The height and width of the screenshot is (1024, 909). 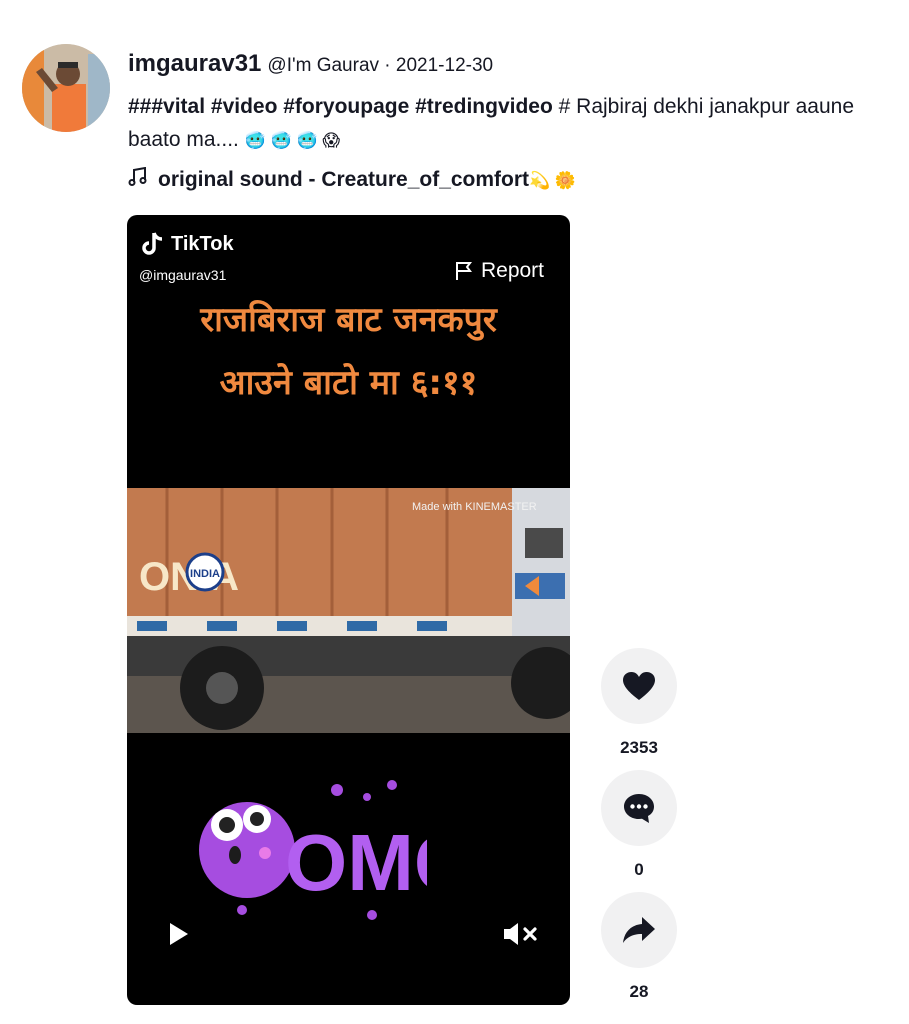 I want to click on caption-emojis: 🥶 🥶 🥶 😱, so click(x=292, y=140).